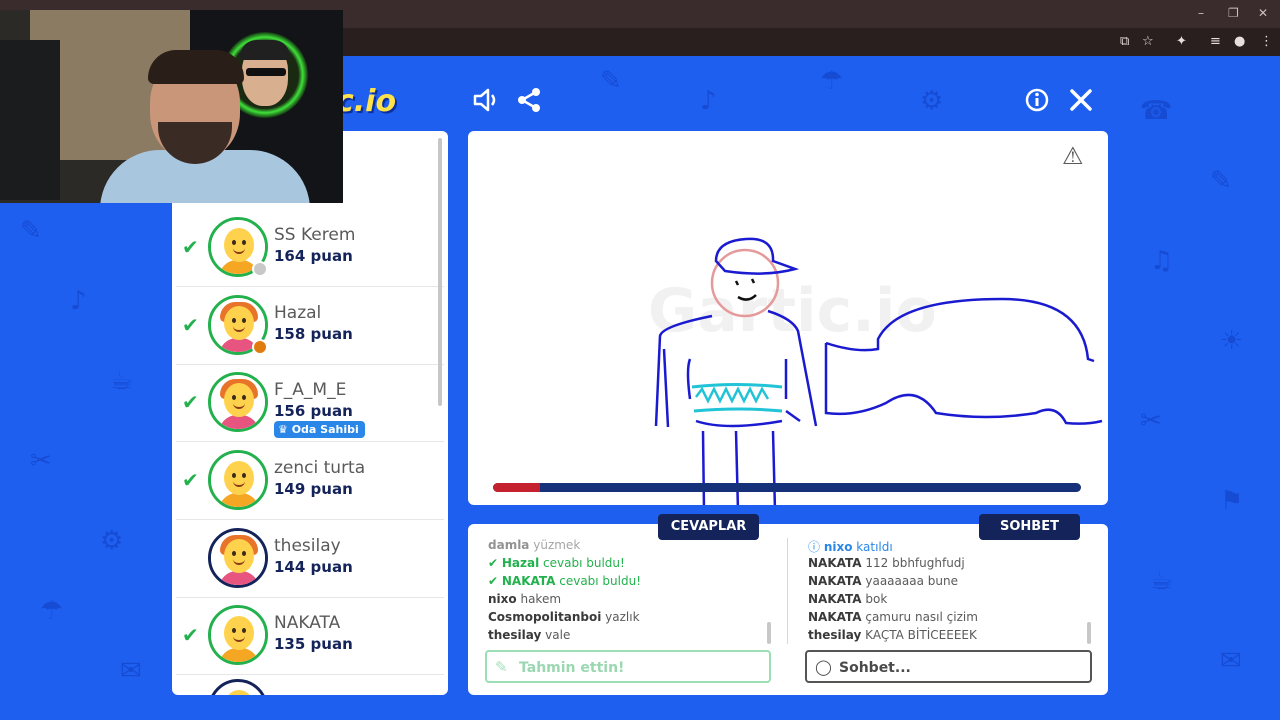  I want to click on player-points: 149 puan, so click(313, 489).